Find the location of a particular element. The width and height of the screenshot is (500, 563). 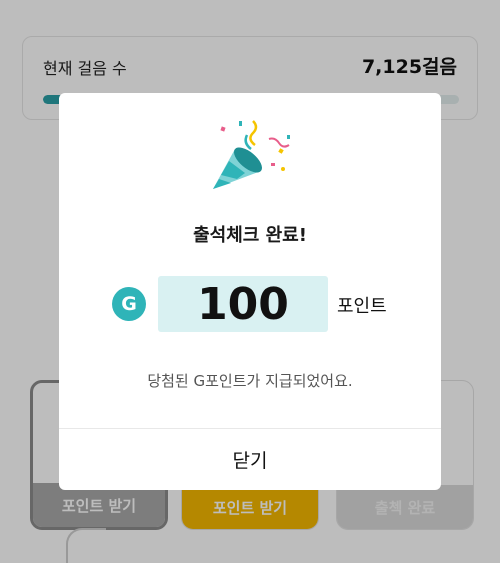

dialog-message: 당첨된 G포인트가 지급되었어요. is located at coordinates (250, 381).